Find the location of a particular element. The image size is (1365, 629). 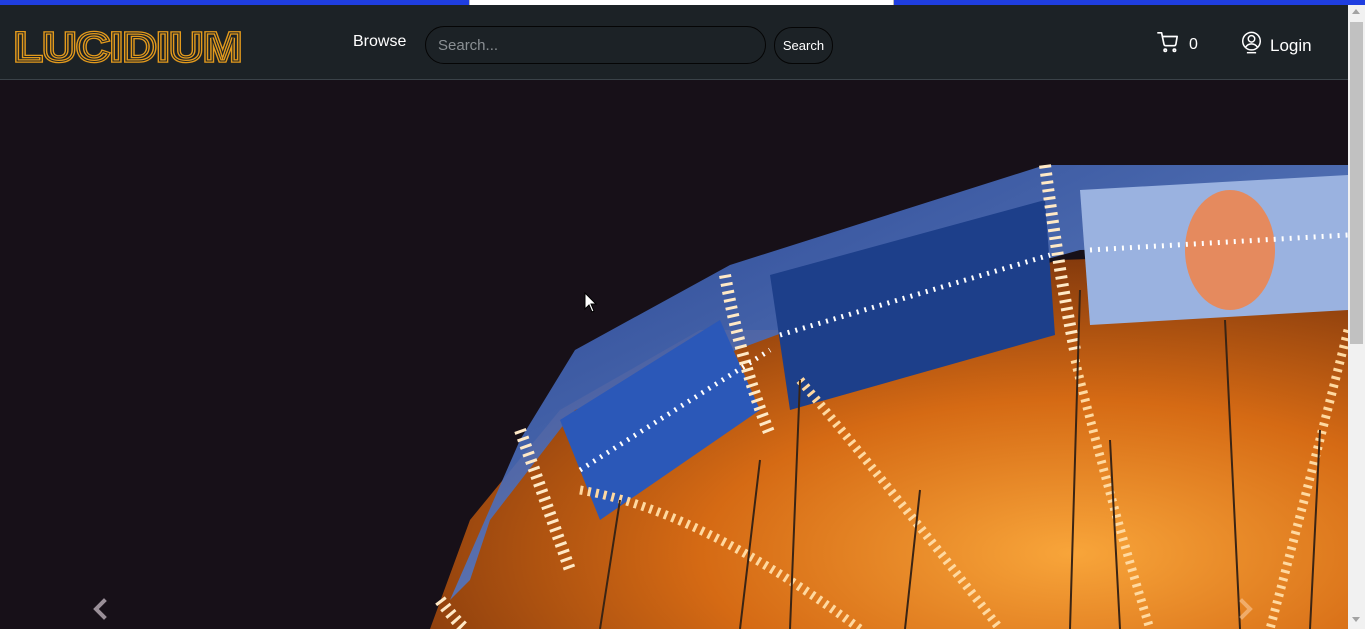

svg-text: LUCIDIUM is located at coordinates (128, 45).